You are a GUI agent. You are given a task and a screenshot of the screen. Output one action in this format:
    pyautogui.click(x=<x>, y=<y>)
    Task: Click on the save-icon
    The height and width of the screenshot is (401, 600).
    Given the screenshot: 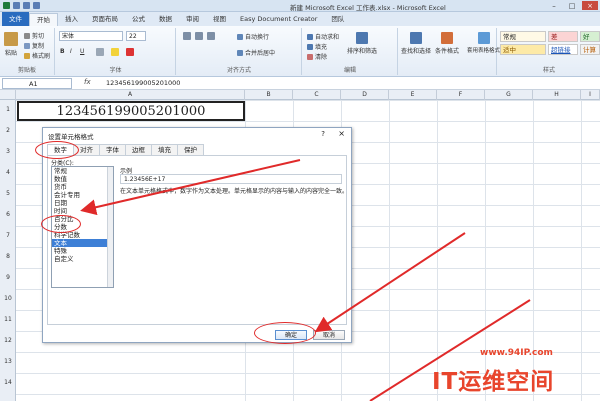 What is the action you would take?
    pyautogui.click(x=16, y=5)
    